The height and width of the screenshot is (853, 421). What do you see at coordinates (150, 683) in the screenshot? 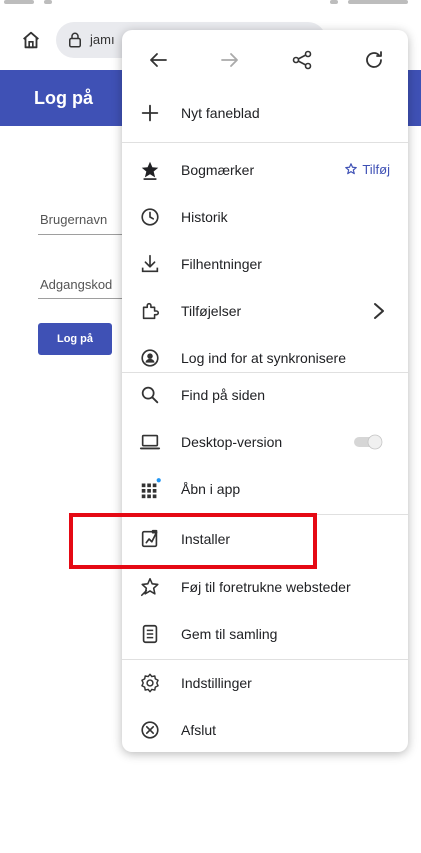
I see `settings-icon` at bounding box center [150, 683].